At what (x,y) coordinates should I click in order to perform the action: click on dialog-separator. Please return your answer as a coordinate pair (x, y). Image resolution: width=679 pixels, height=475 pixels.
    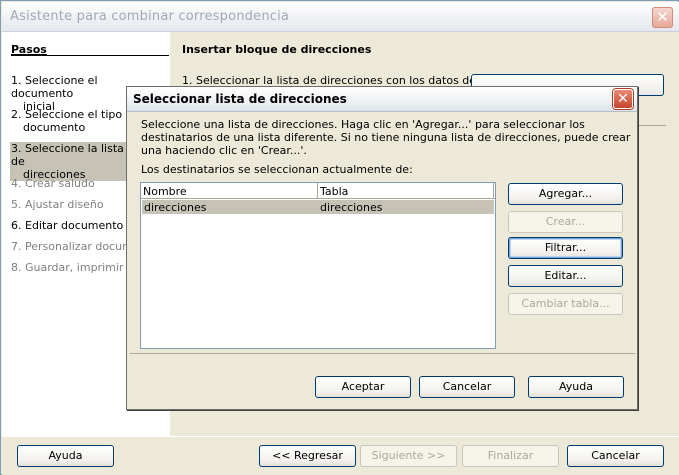
    Looking at the image, I should click on (382, 353).